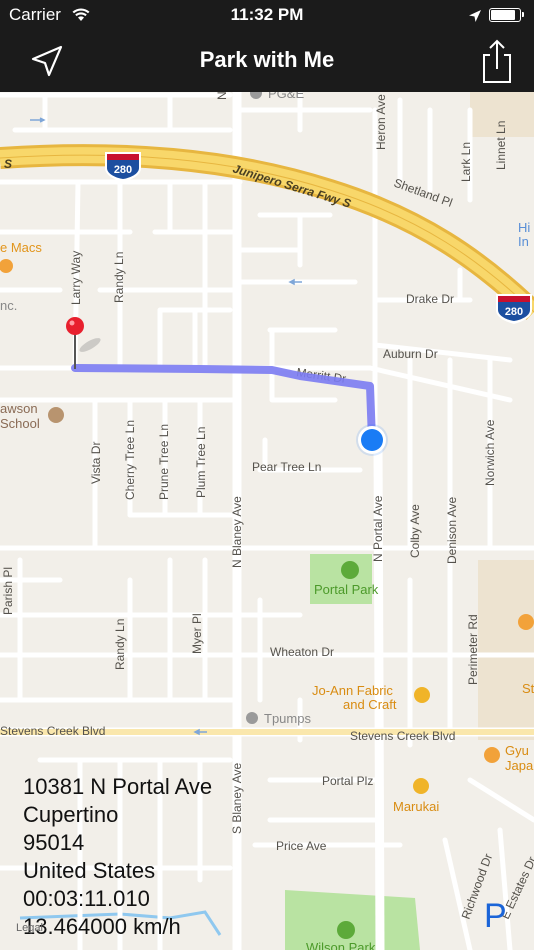 The image size is (534, 950). I want to click on street-pear-tree-ln: Pear Tree Ln, so click(286, 467).